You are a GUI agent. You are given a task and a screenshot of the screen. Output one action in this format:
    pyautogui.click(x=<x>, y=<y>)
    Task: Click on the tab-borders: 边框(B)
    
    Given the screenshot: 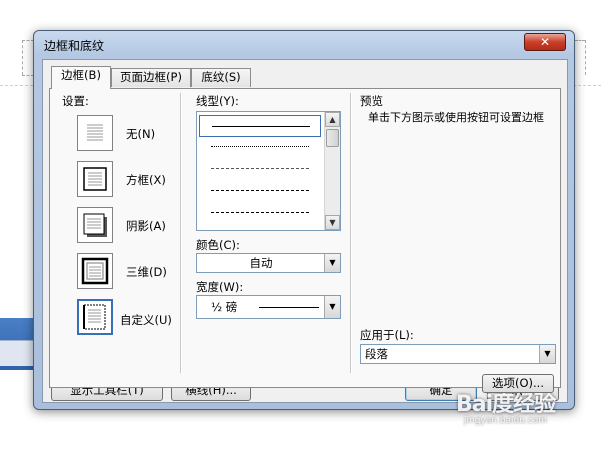 What is the action you would take?
    pyautogui.click(x=81, y=77)
    